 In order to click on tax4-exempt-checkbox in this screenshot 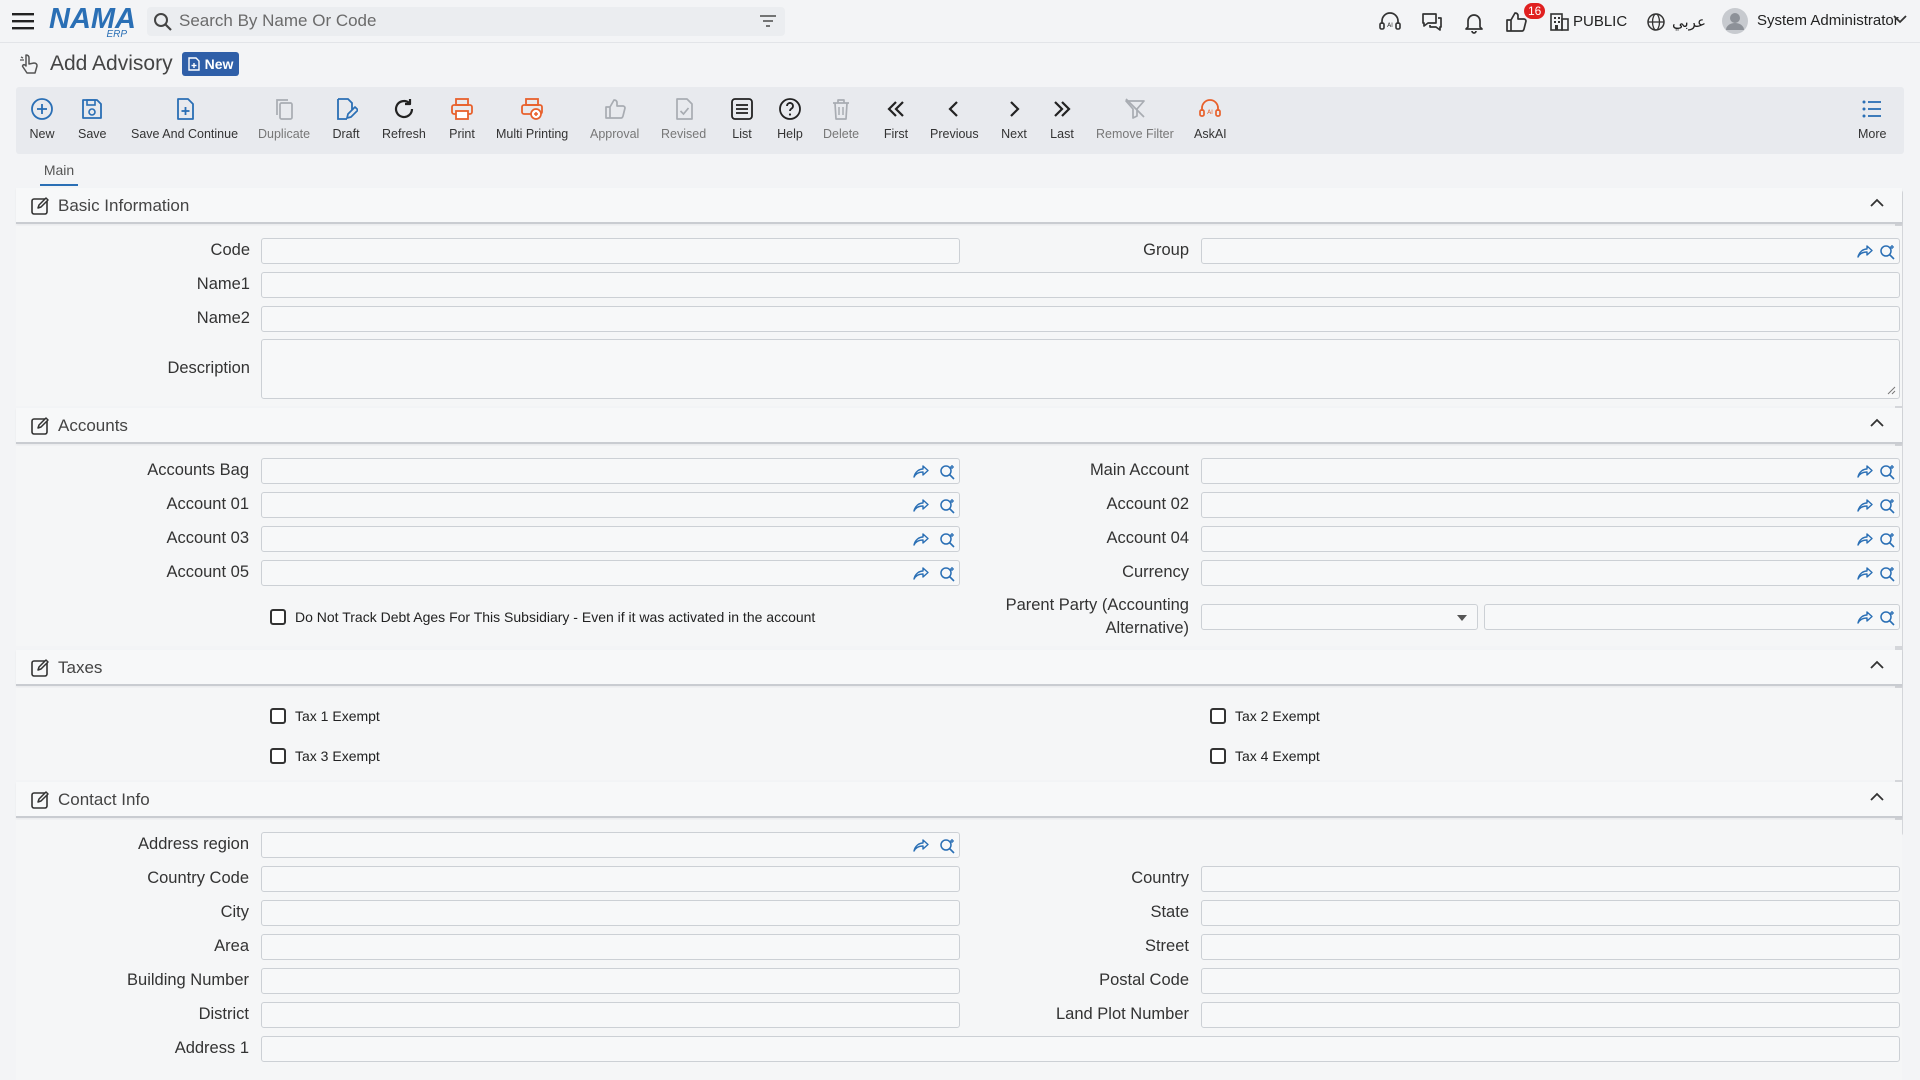, I will do `click(1218, 756)`.